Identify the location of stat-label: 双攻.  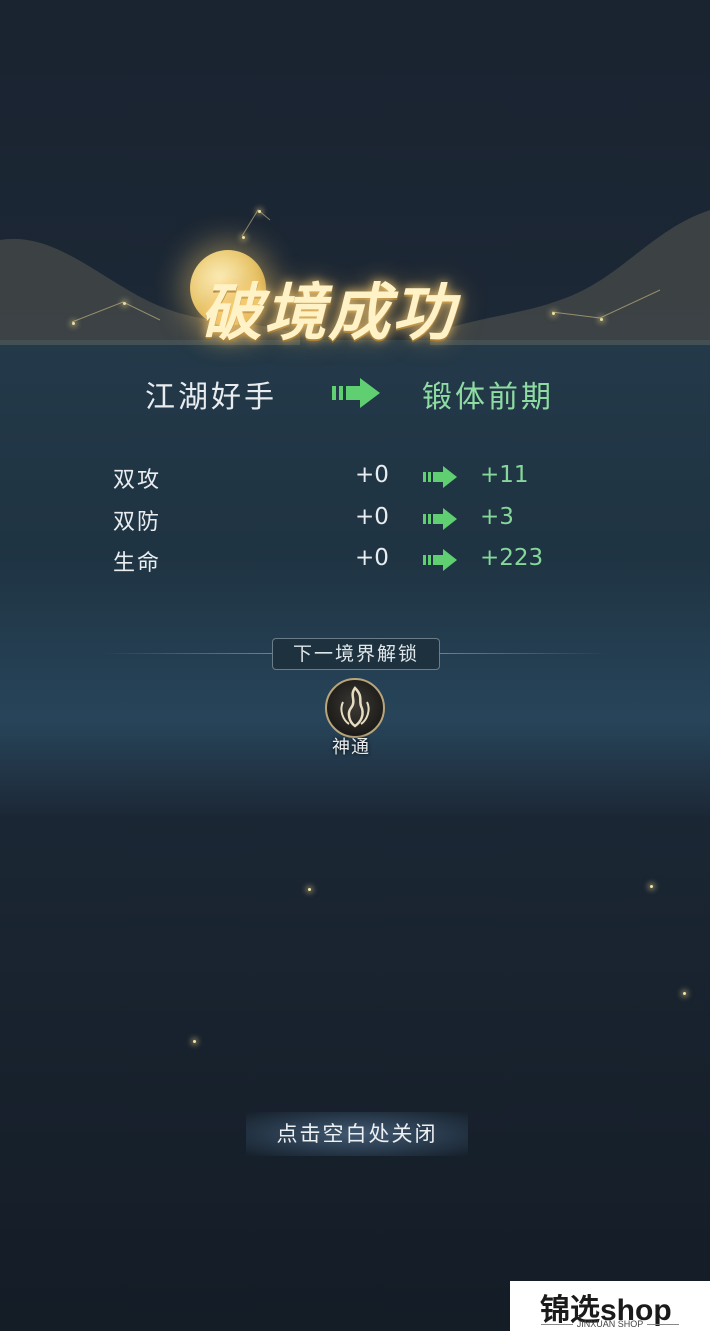
(137, 480).